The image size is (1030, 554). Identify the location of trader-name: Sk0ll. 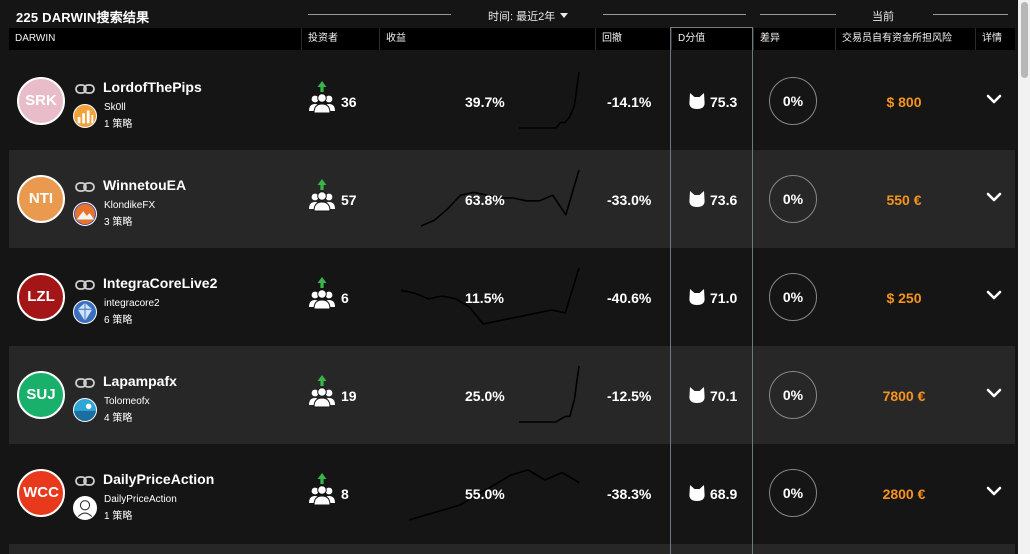
(115, 107).